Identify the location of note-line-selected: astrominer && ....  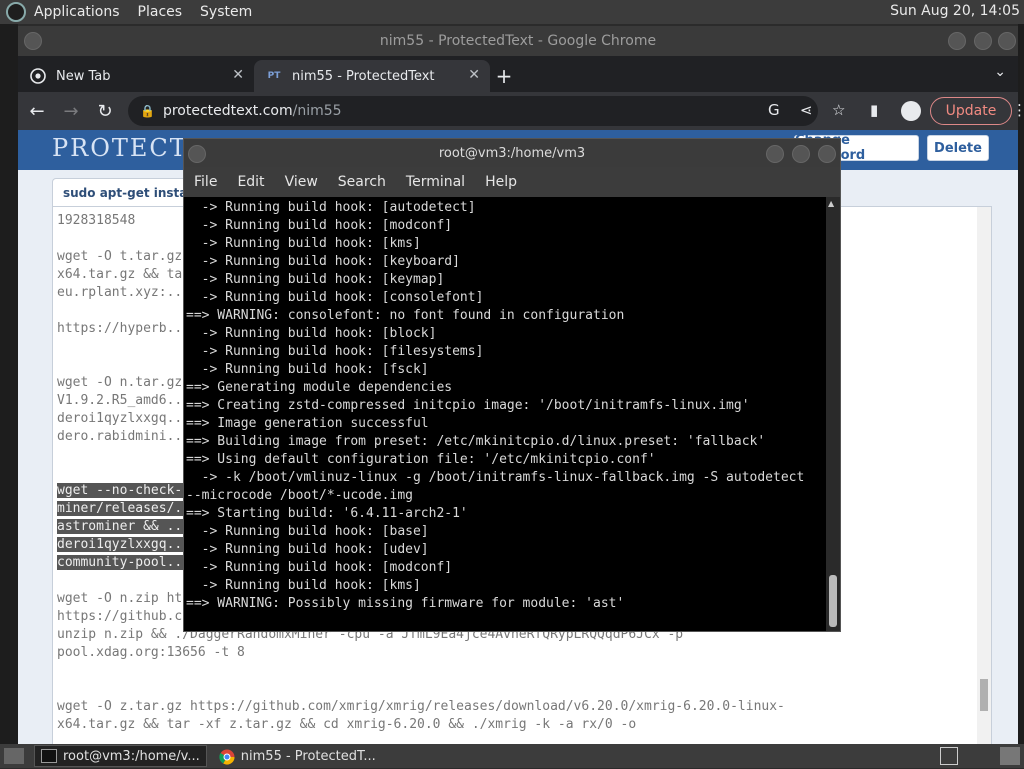
(124, 526).